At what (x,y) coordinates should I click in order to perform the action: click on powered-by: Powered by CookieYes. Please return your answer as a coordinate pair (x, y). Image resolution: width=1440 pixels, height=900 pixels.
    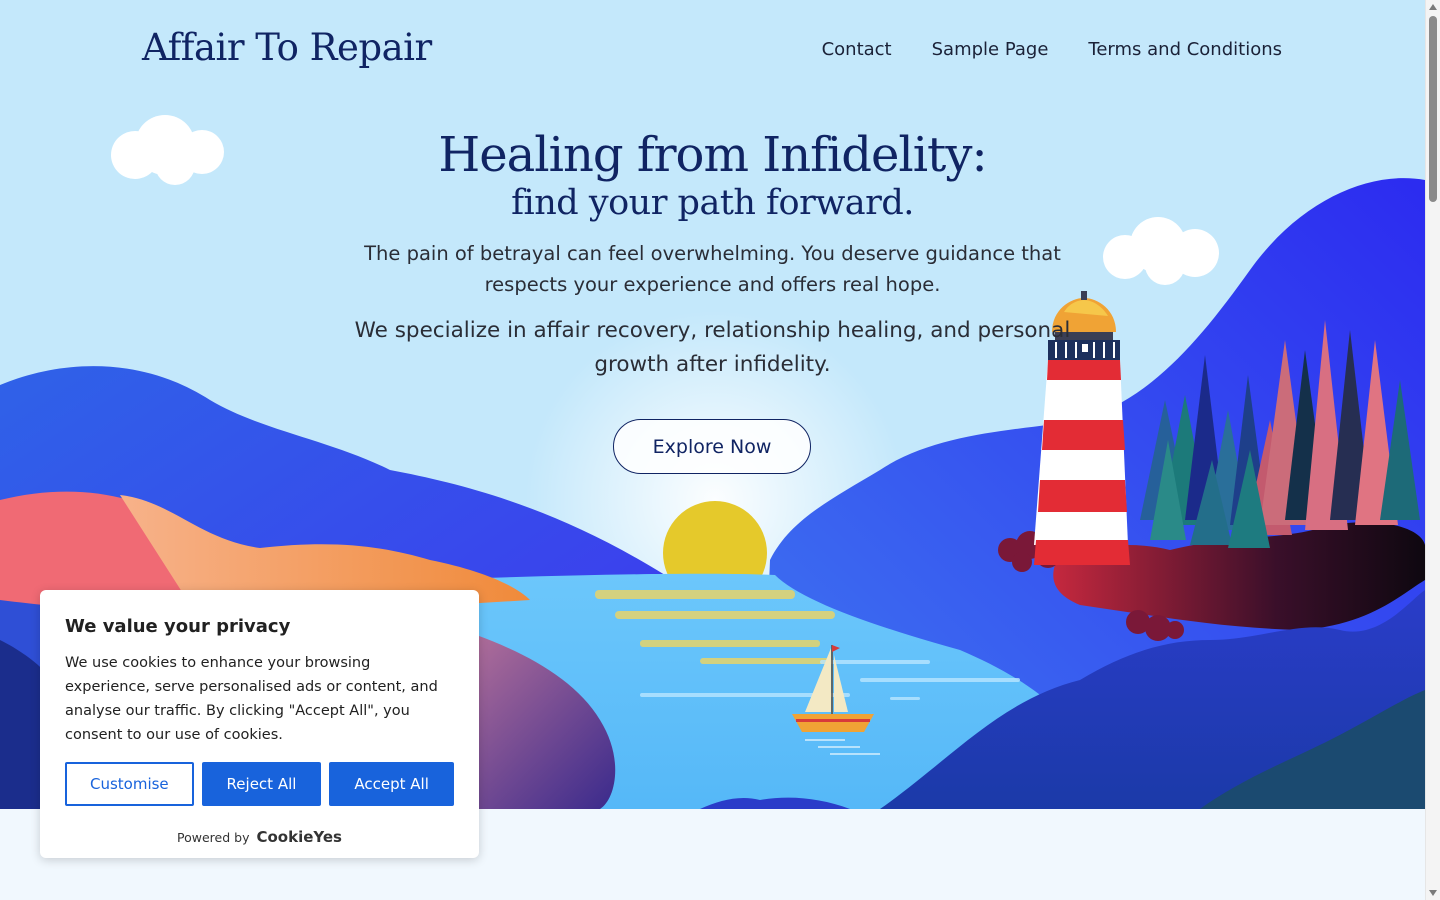
    Looking at the image, I should click on (259, 837).